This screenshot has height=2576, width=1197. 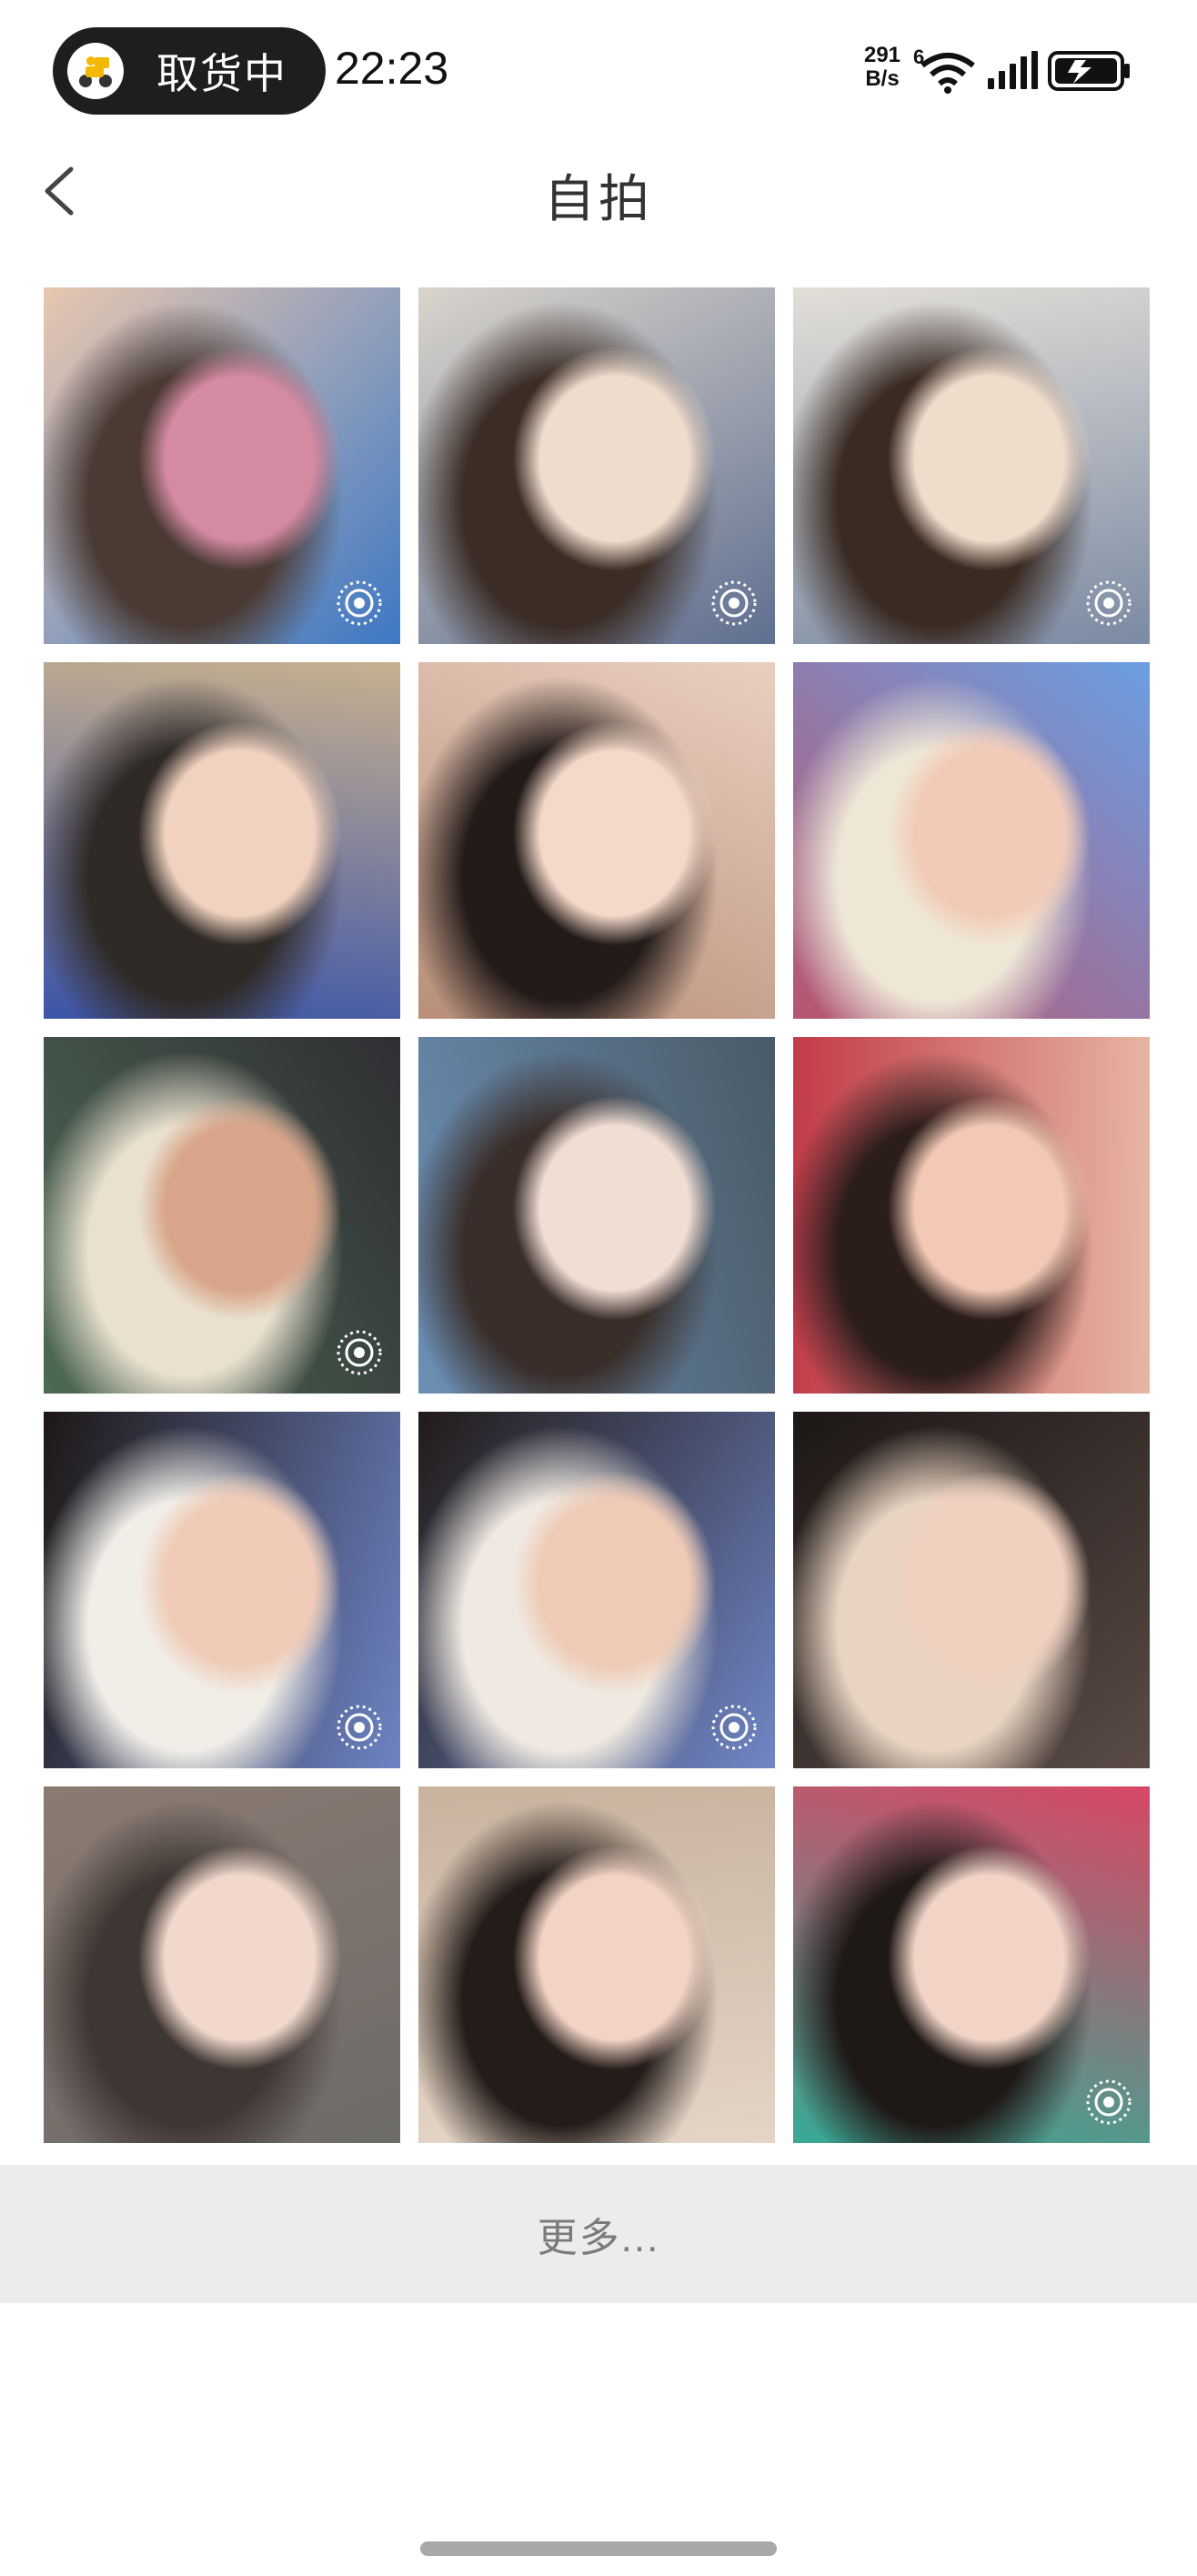 What do you see at coordinates (1013, 70) in the screenshot?
I see `signal-icon` at bounding box center [1013, 70].